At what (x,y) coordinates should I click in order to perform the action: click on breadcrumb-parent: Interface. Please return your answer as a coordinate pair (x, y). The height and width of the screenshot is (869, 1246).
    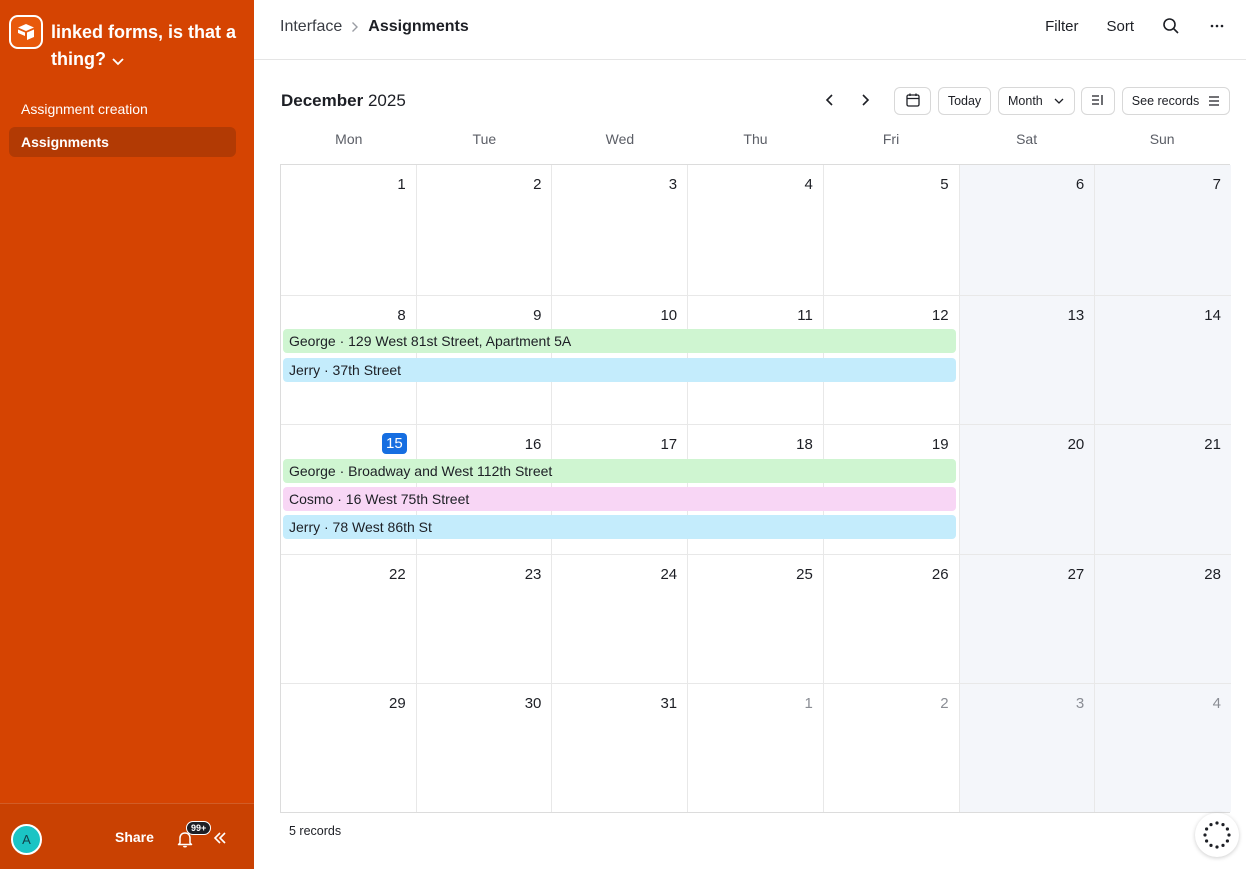
    Looking at the image, I should click on (311, 27).